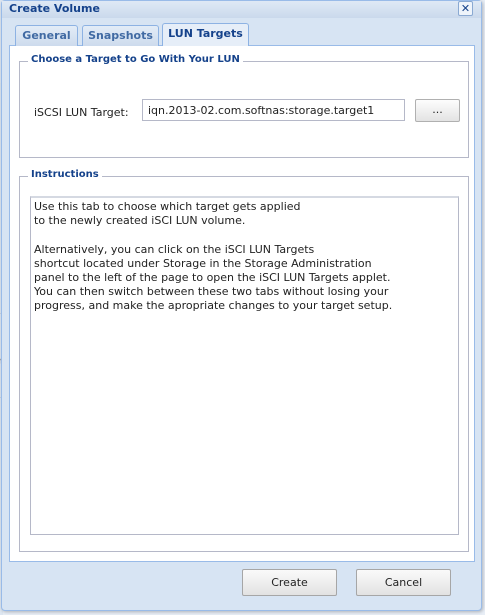 Image resolution: width=485 pixels, height=615 pixels. I want to click on dialog-titlebar: Create Volume ✕, so click(241, 9).